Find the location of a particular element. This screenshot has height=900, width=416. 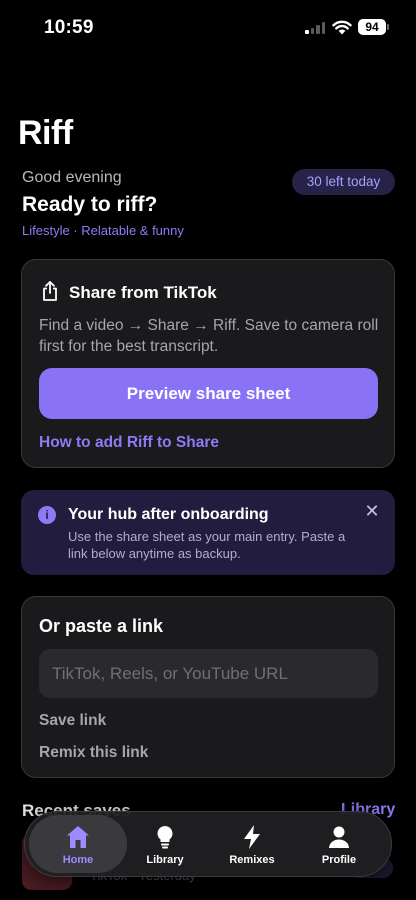

tab-library: Library is located at coordinates (165, 844).